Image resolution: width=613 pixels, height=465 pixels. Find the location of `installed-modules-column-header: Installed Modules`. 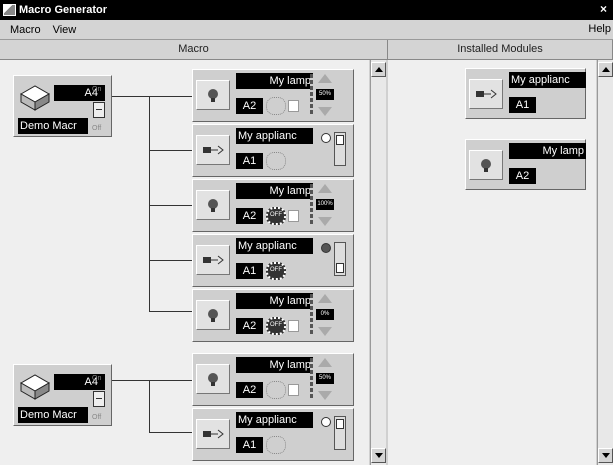

installed-modules-column-header: Installed Modules is located at coordinates (500, 50).